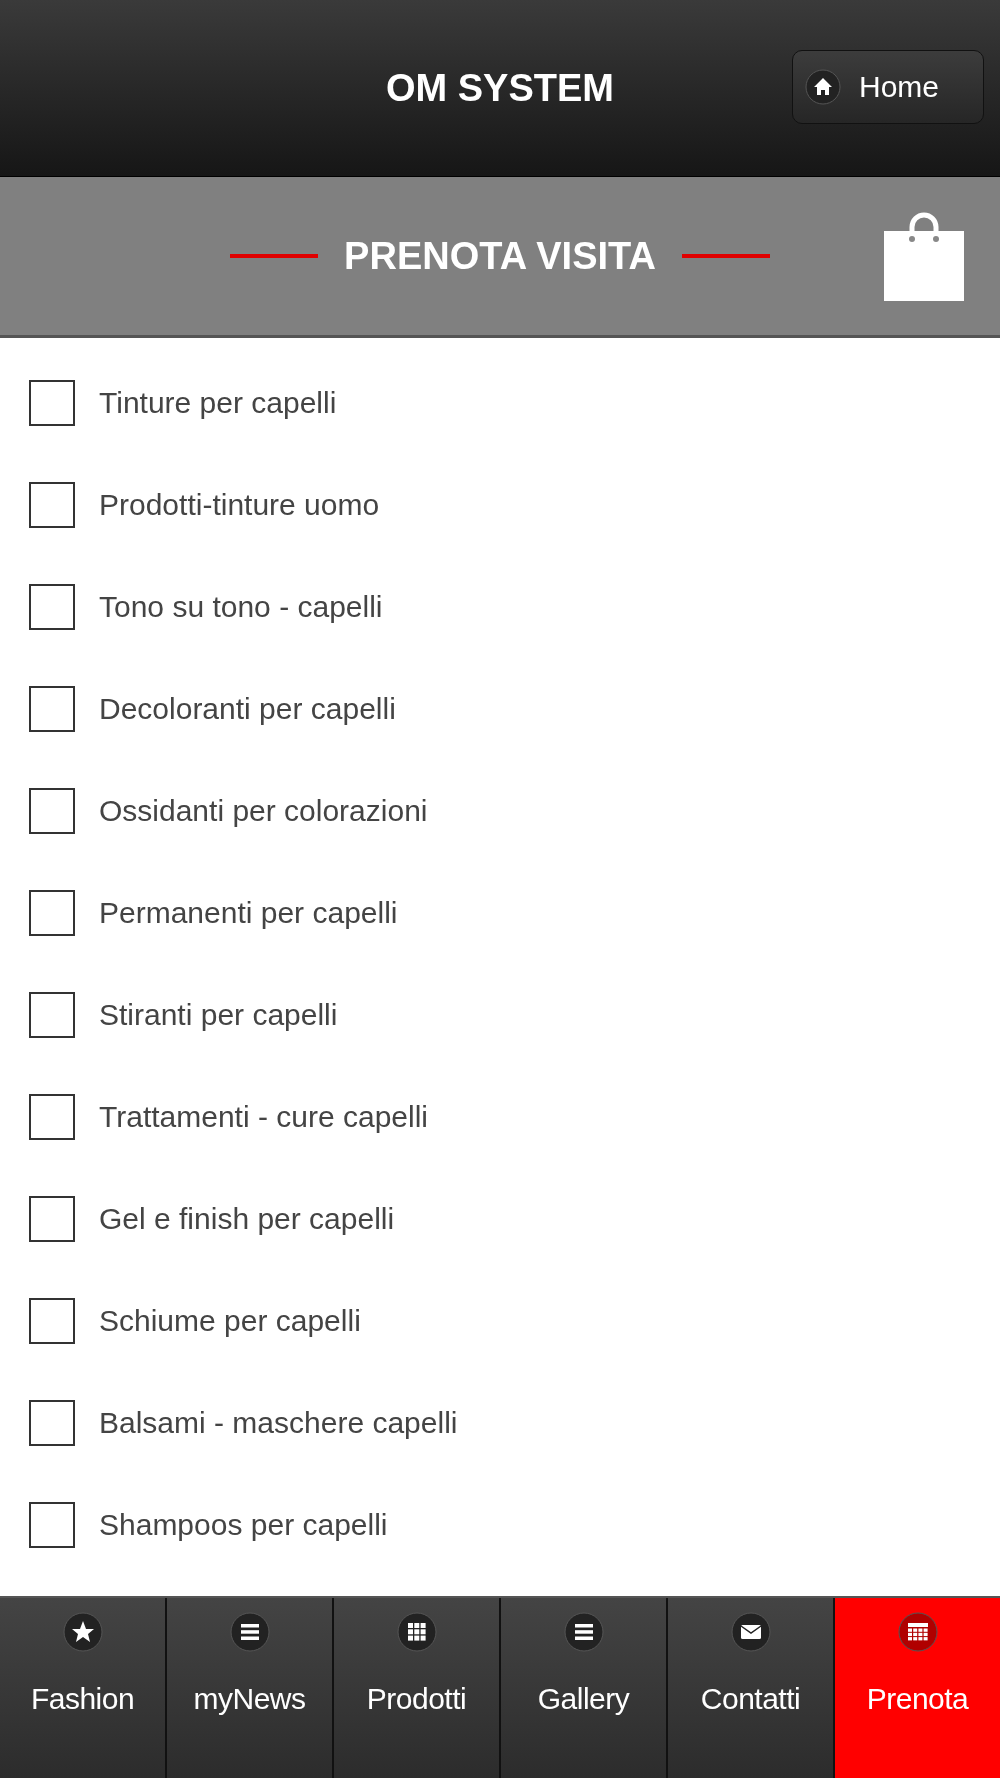 This screenshot has width=1000, height=1778. I want to click on nav-tab: Prenota, so click(917, 1688).